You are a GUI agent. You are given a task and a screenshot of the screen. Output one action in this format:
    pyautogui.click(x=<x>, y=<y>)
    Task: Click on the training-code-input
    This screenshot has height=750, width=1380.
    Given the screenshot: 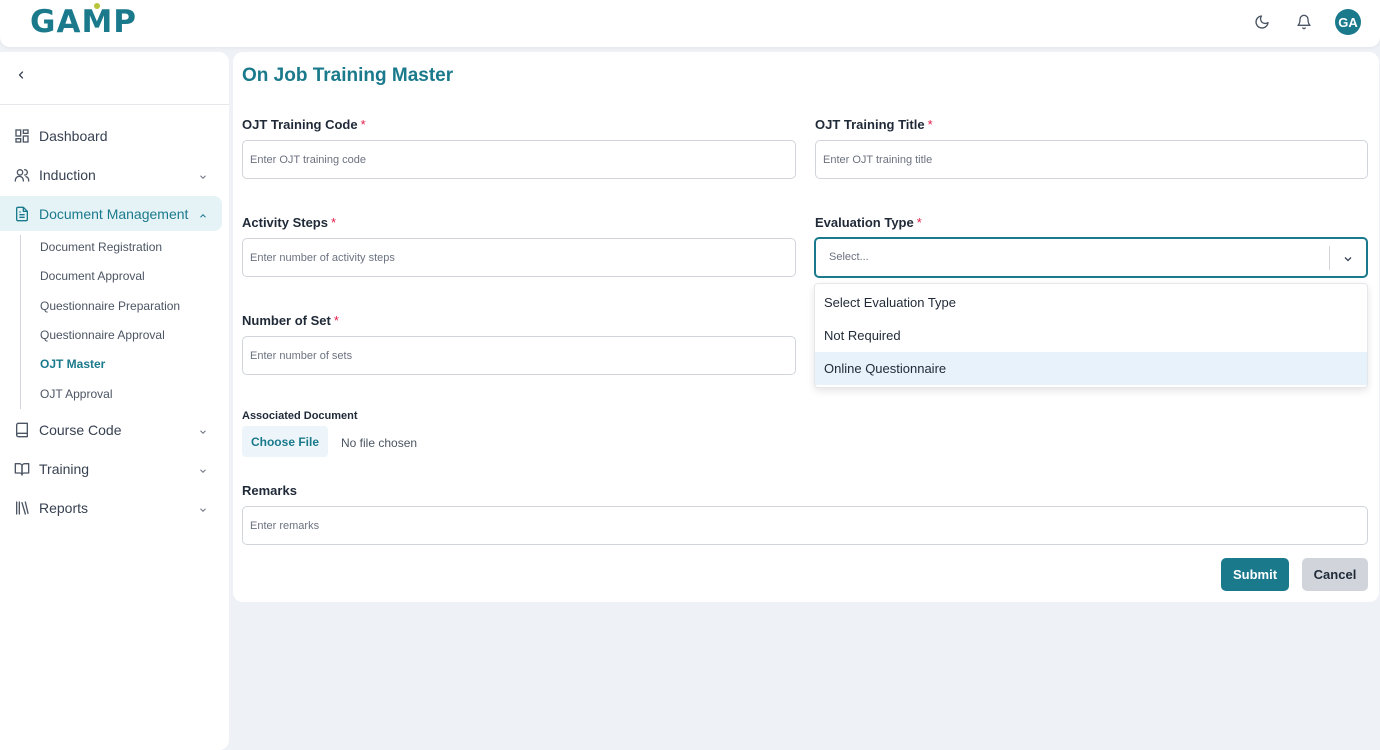 What is the action you would take?
    pyautogui.click(x=519, y=159)
    